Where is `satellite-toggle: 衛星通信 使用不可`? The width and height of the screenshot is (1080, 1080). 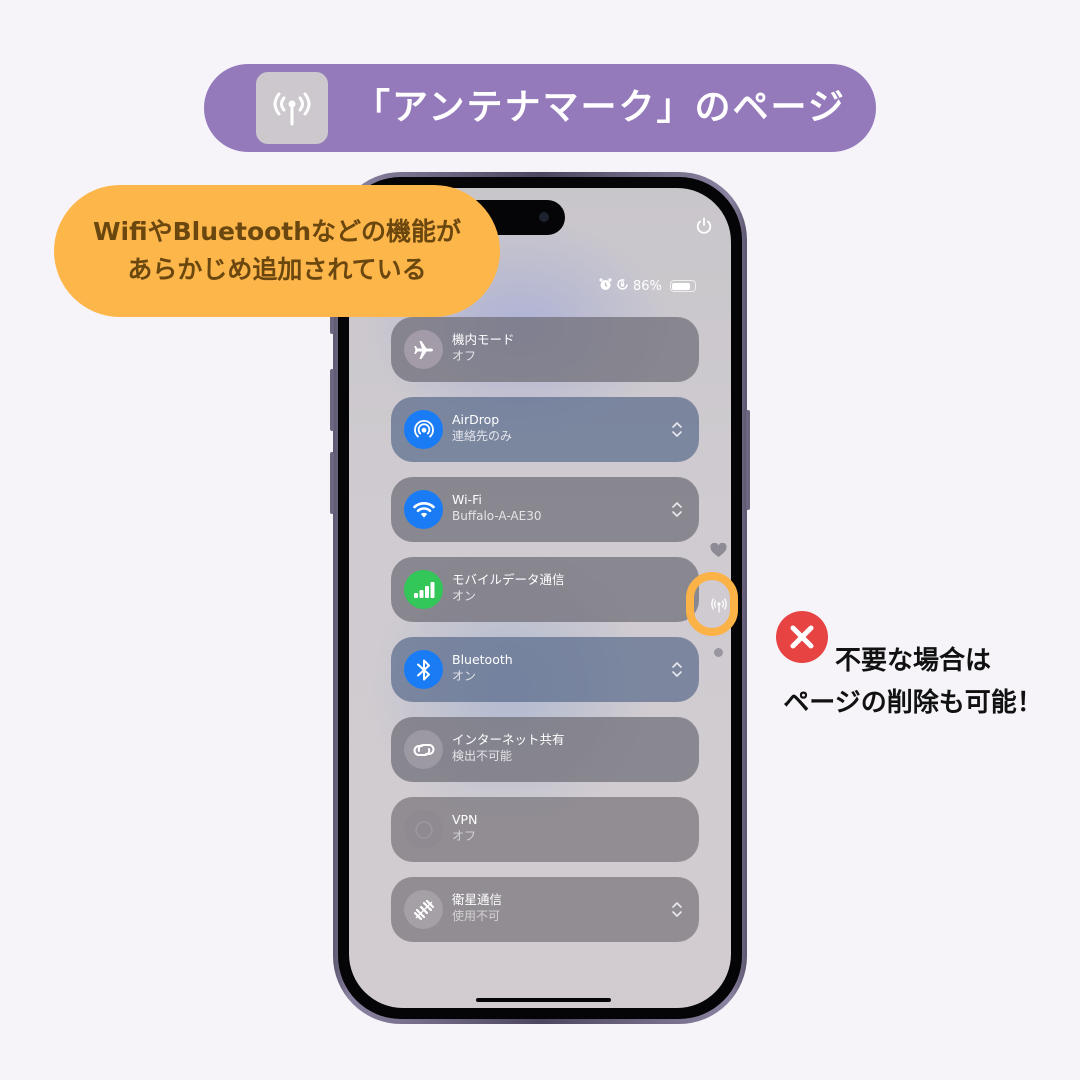 satellite-toggle: 衛星通信 使用不可 is located at coordinates (545, 909).